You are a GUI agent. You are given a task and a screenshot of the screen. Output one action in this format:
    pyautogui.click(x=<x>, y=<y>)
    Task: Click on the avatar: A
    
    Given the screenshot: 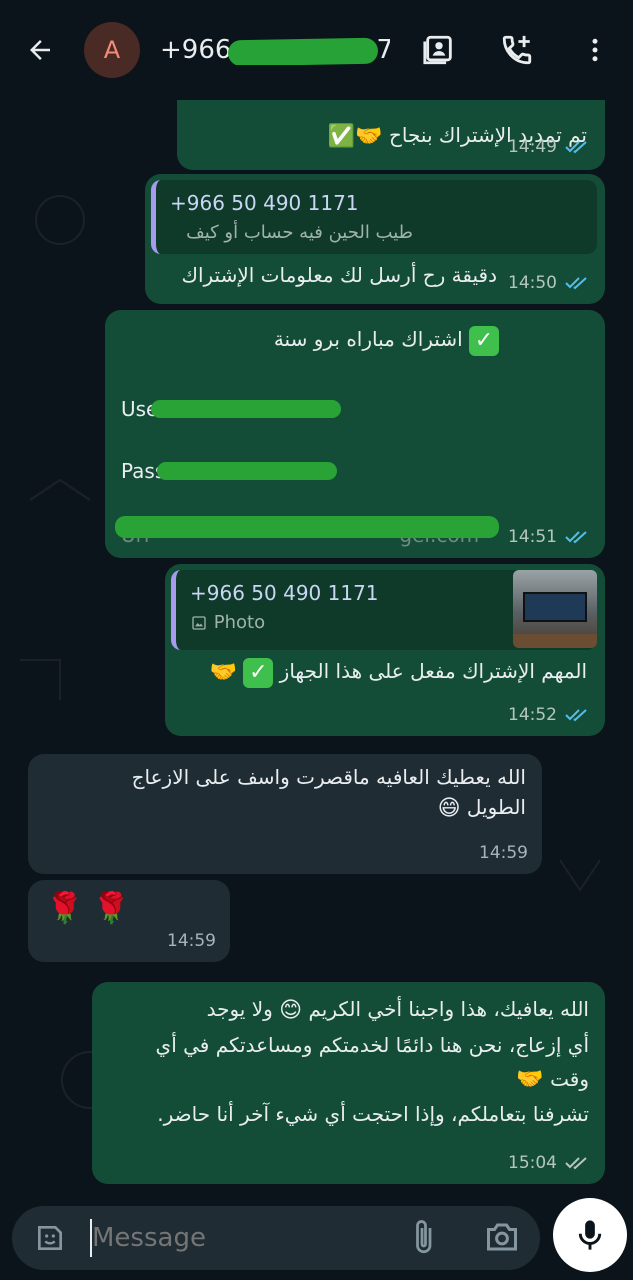 What is the action you would take?
    pyautogui.click(x=112, y=50)
    